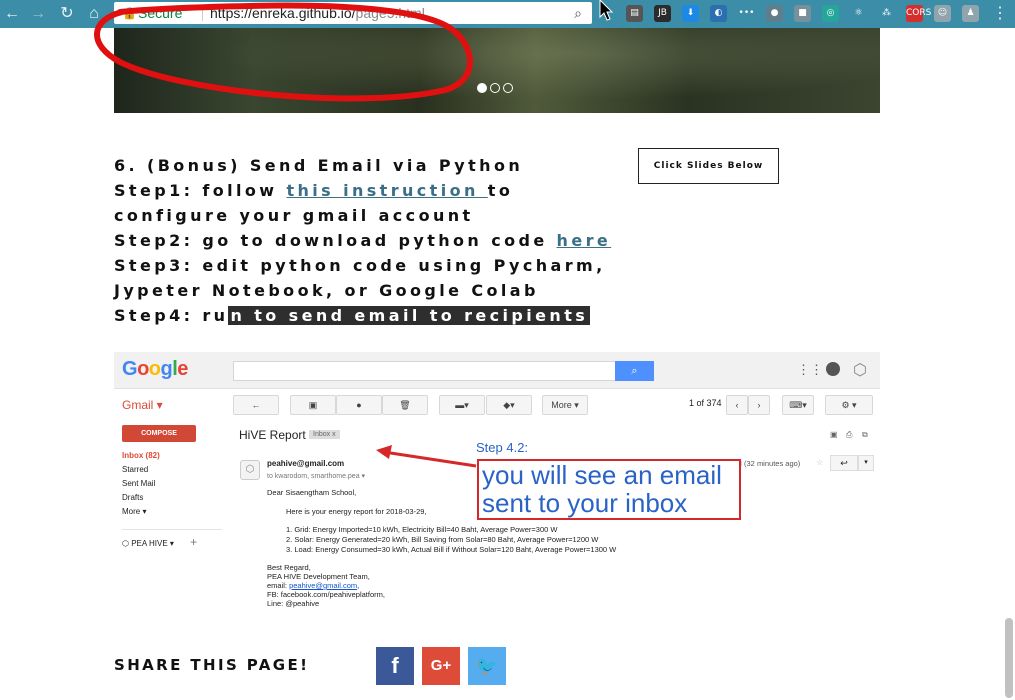 The width and height of the screenshot is (1015, 700). Describe the element at coordinates (202, 13) in the screenshot. I see `address-separator` at that location.